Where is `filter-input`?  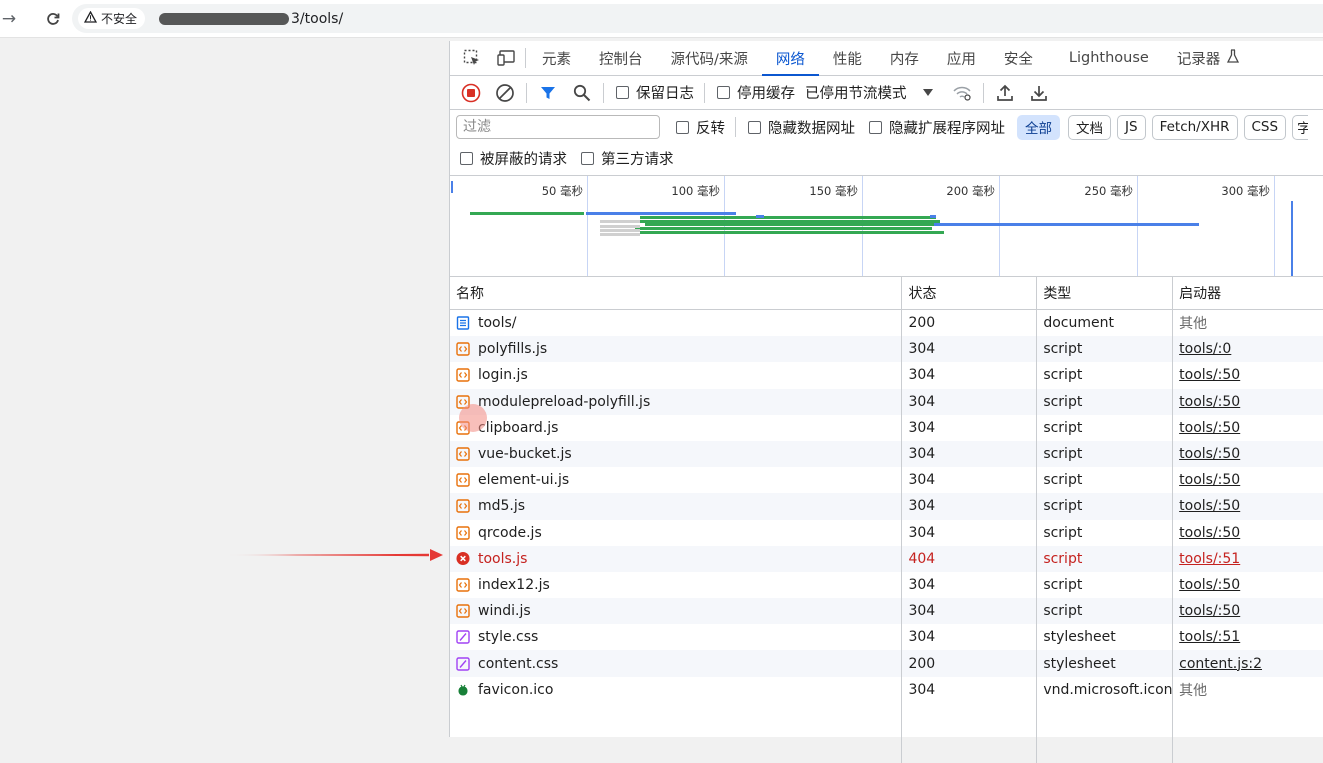 filter-input is located at coordinates (558, 127).